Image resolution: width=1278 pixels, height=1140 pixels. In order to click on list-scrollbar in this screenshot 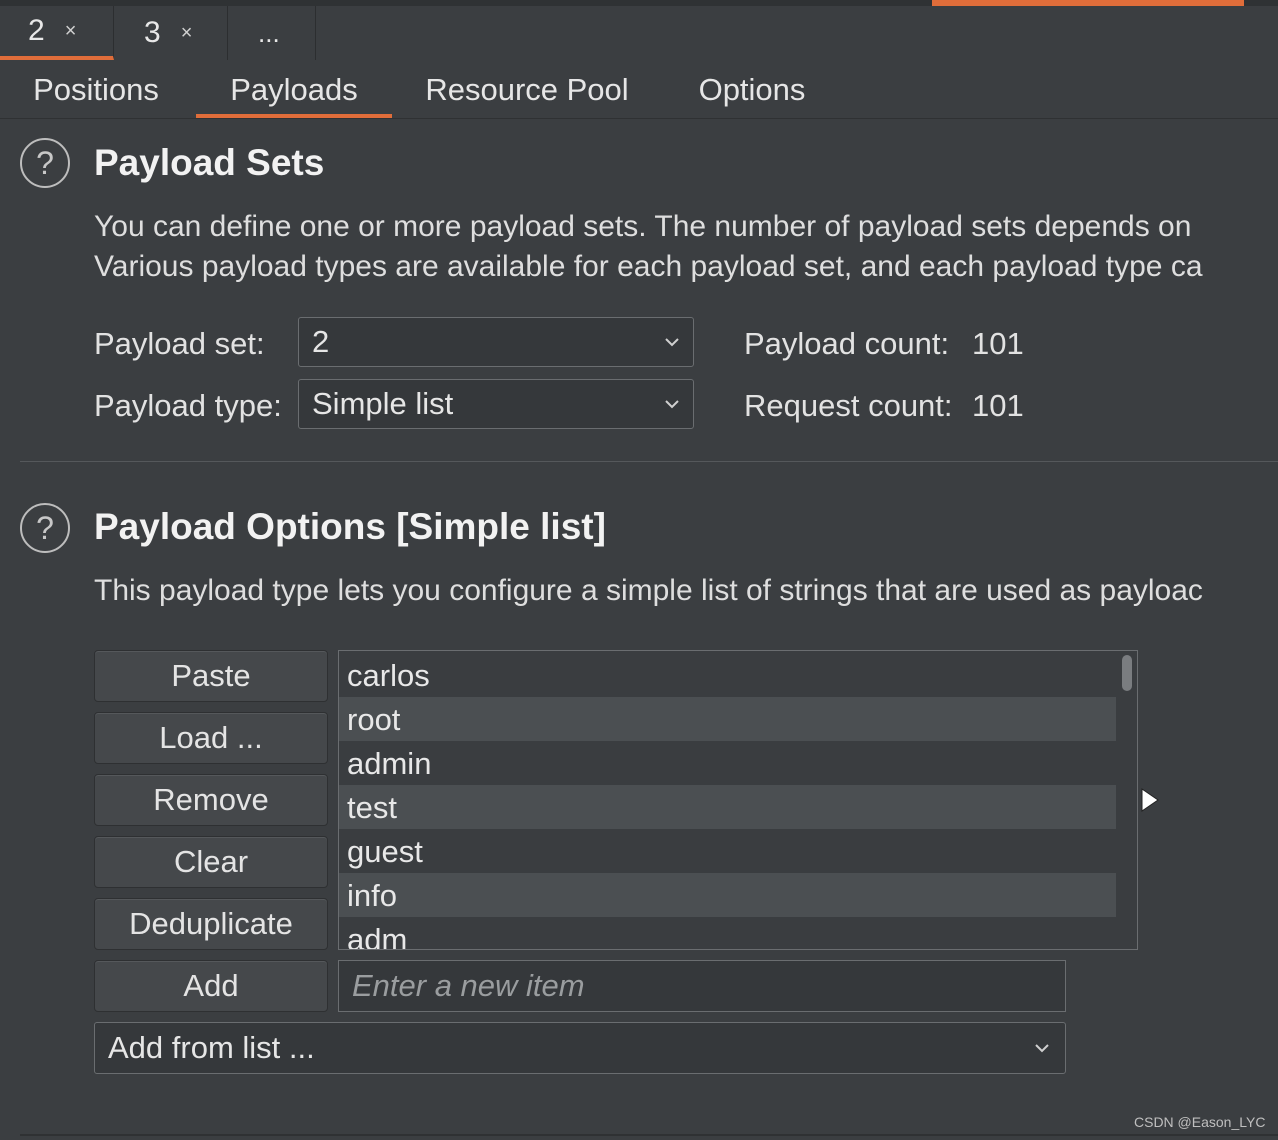, I will do `click(1126, 800)`.